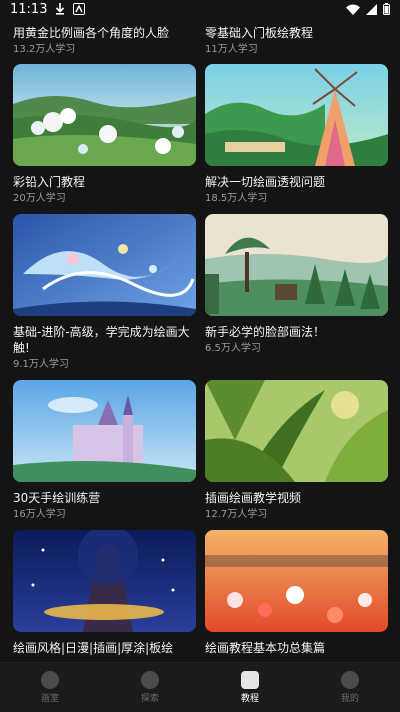 The image size is (400, 712). I want to click on tab-label: 我的, so click(349, 699).